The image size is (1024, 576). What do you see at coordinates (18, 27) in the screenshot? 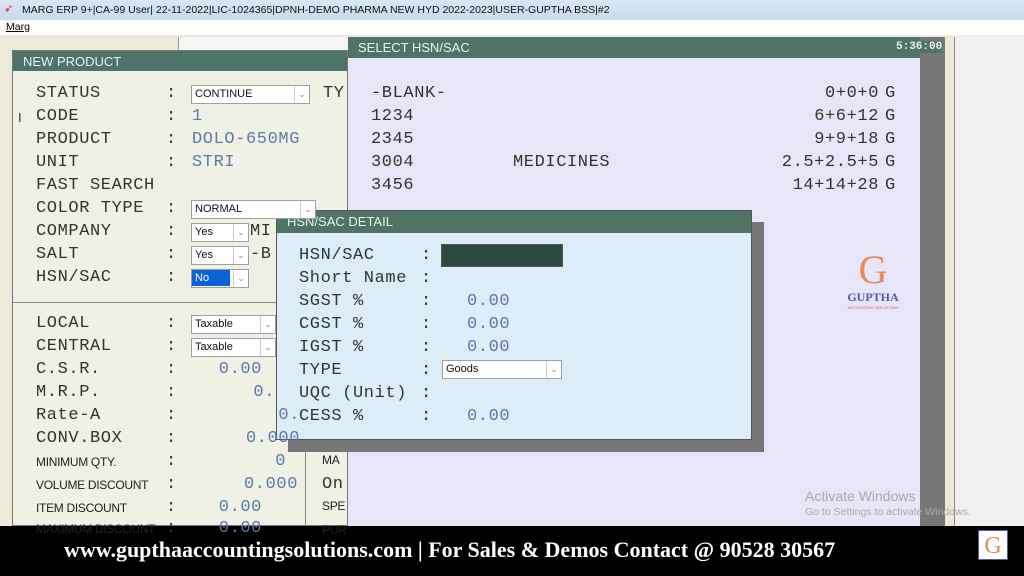
I see `menu-marg: Marg` at bounding box center [18, 27].